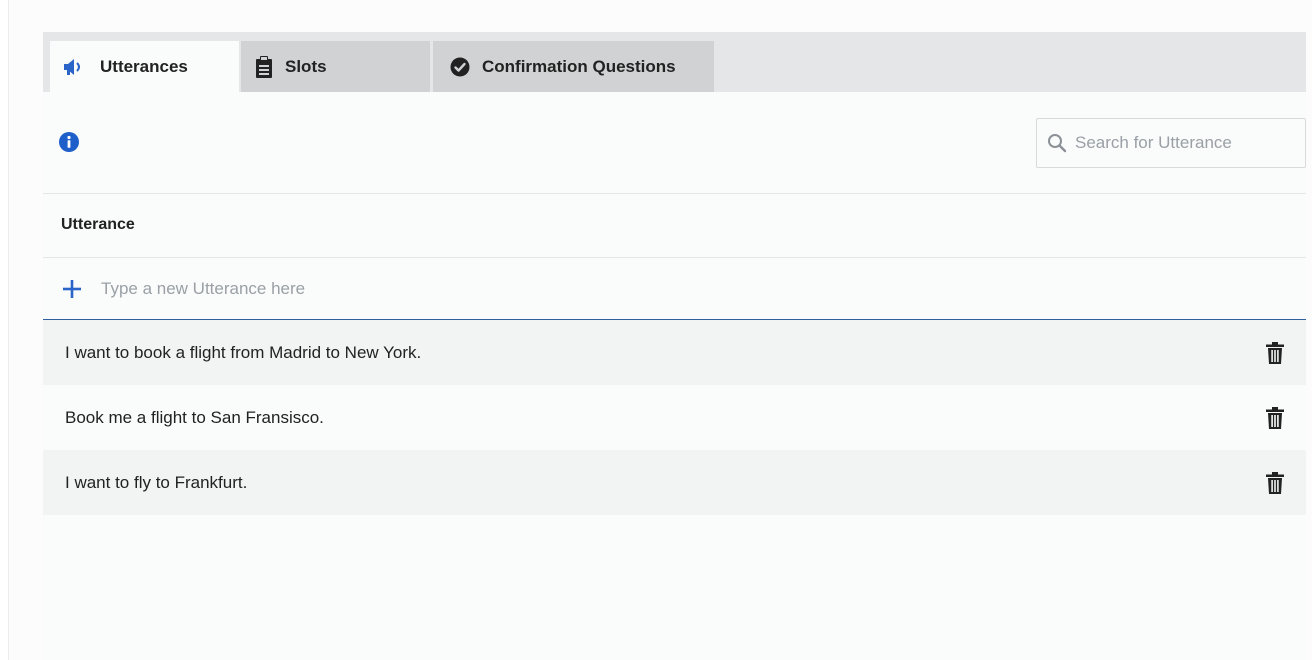 This screenshot has width=1312, height=660. Describe the element at coordinates (1185, 143) in the screenshot. I see `search-input` at that location.